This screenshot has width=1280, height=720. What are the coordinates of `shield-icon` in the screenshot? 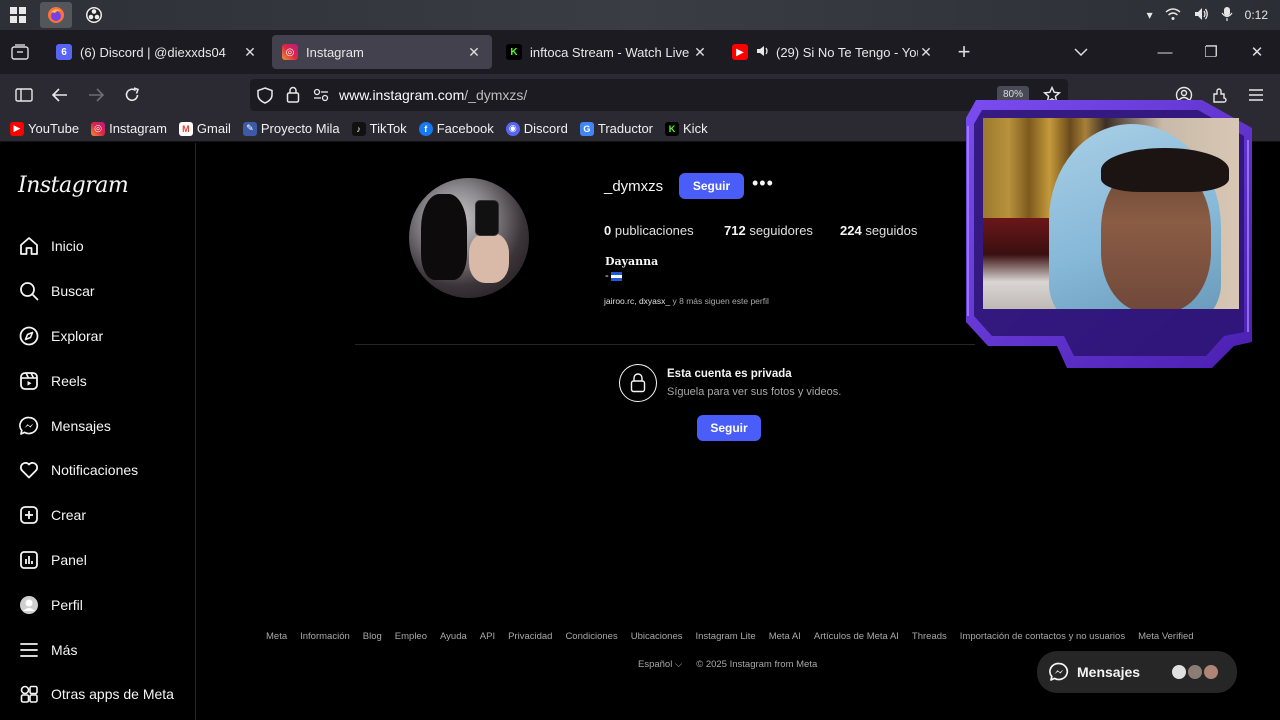 It's located at (265, 98).